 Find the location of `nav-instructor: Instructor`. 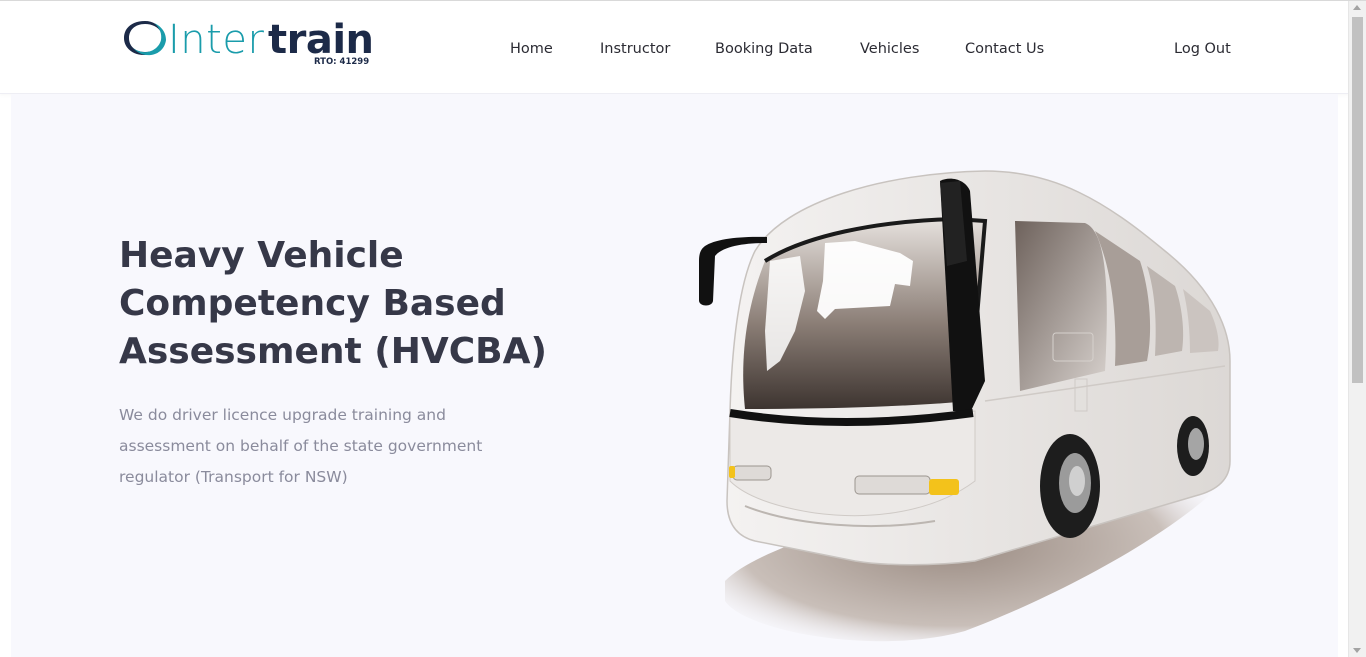

nav-instructor: Instructor is located at coordinates (635, 49).